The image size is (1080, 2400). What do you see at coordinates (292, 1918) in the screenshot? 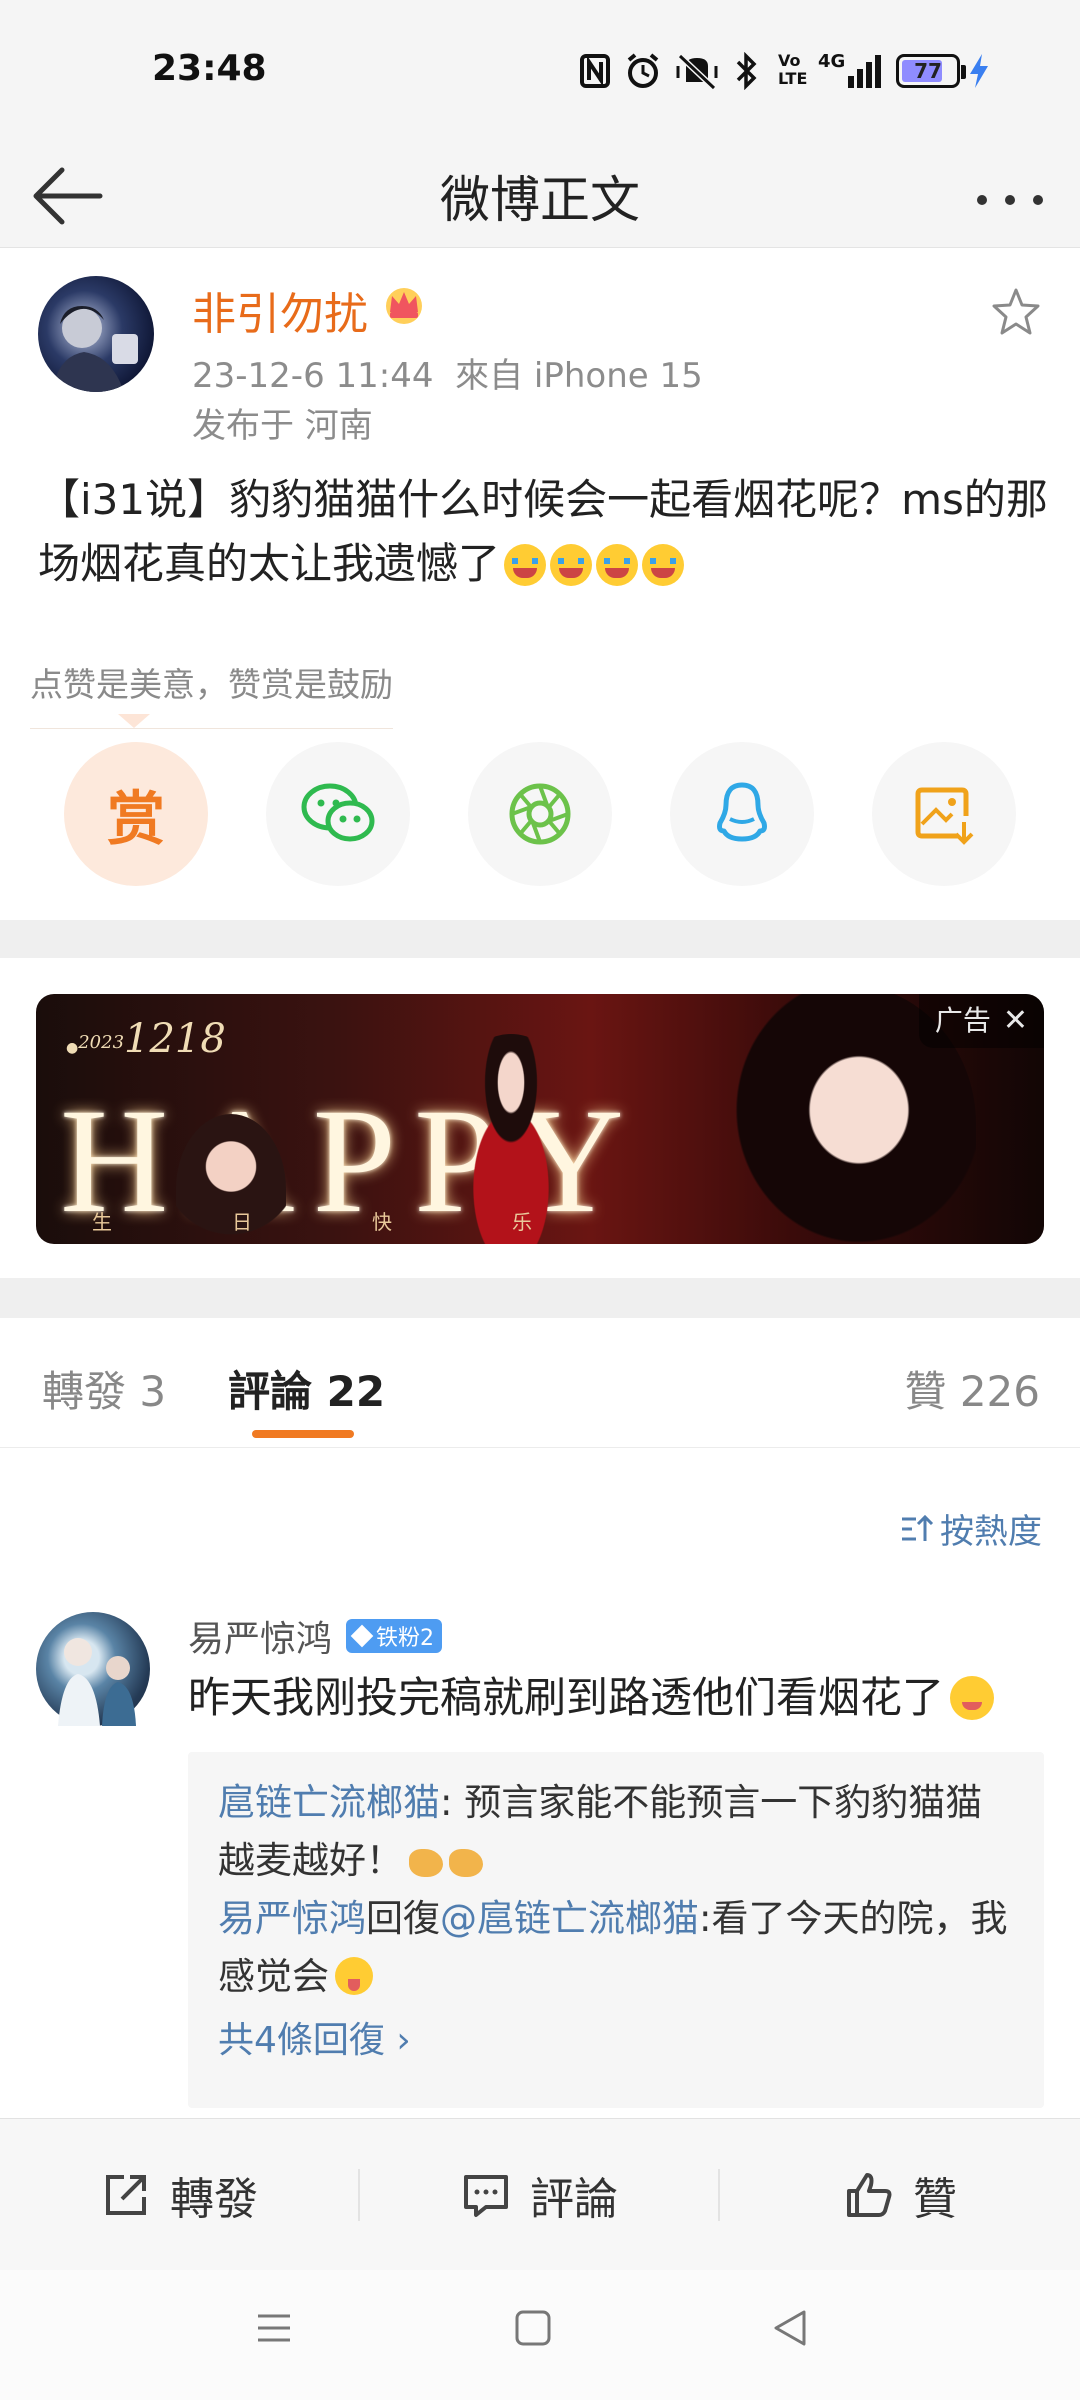
I see `reply-author: 易严惊鸿` at bounding box center [292, 1918].